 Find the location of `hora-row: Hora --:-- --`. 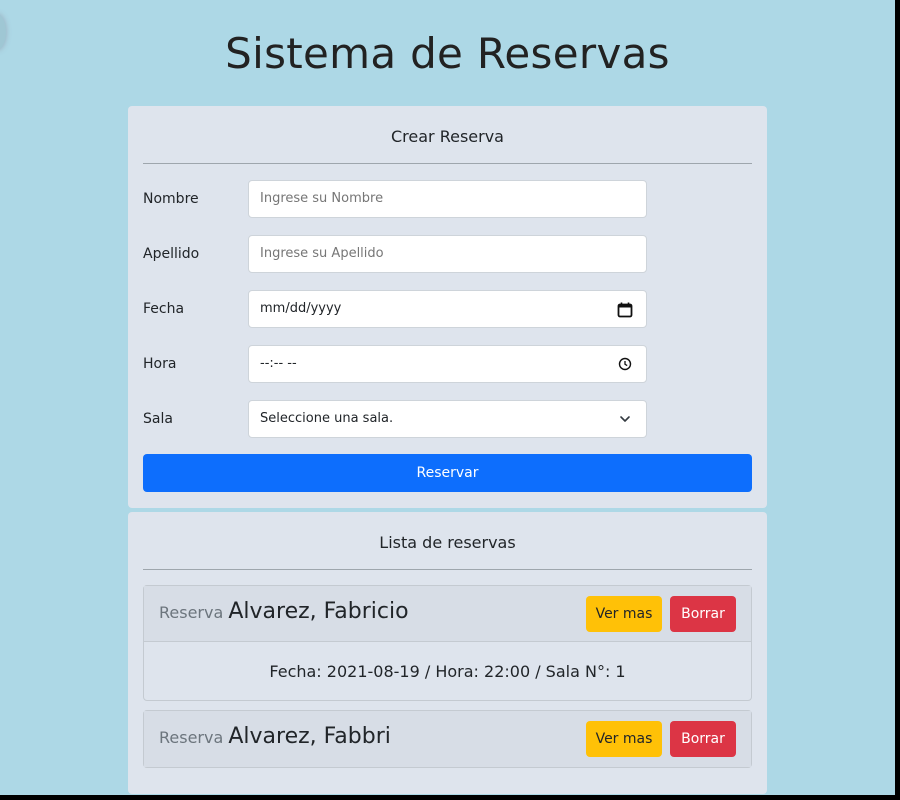

hora-row: Hora --:-- -- is located at coordinates (395, 364).